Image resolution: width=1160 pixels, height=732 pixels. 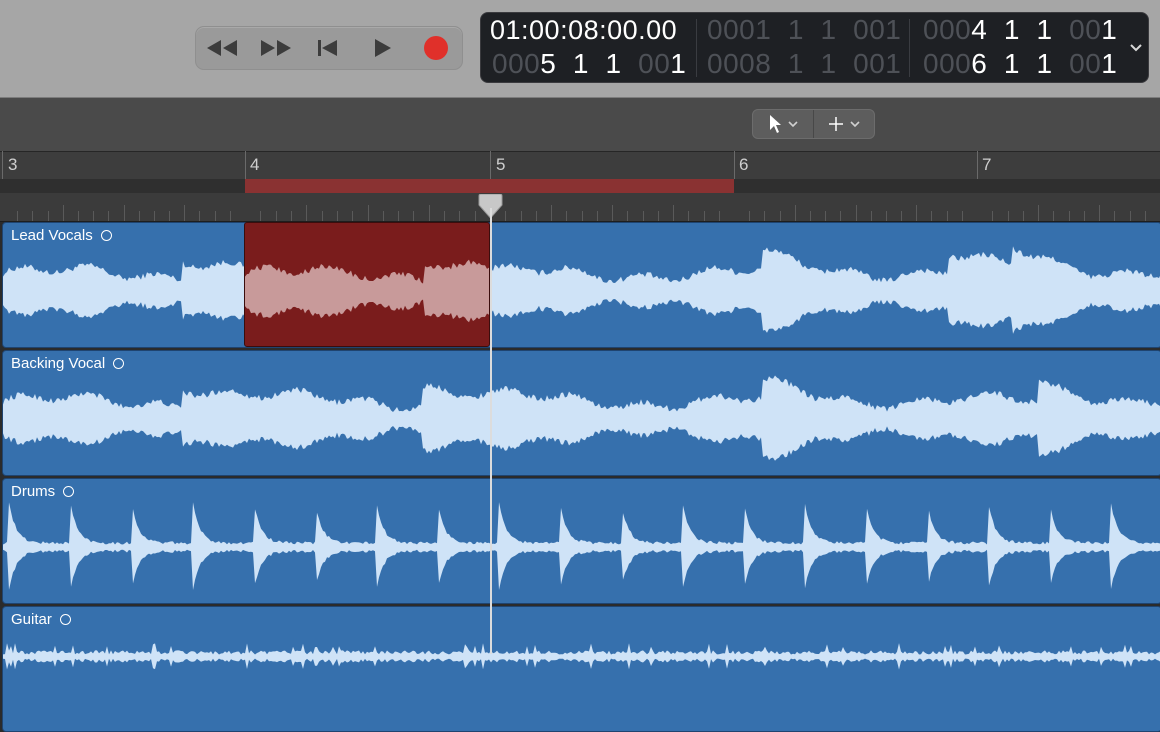 What do you see at coordinates (33, 491) in the screenshot?
I see `track-name: Drums` at bounding box center [33, 491].